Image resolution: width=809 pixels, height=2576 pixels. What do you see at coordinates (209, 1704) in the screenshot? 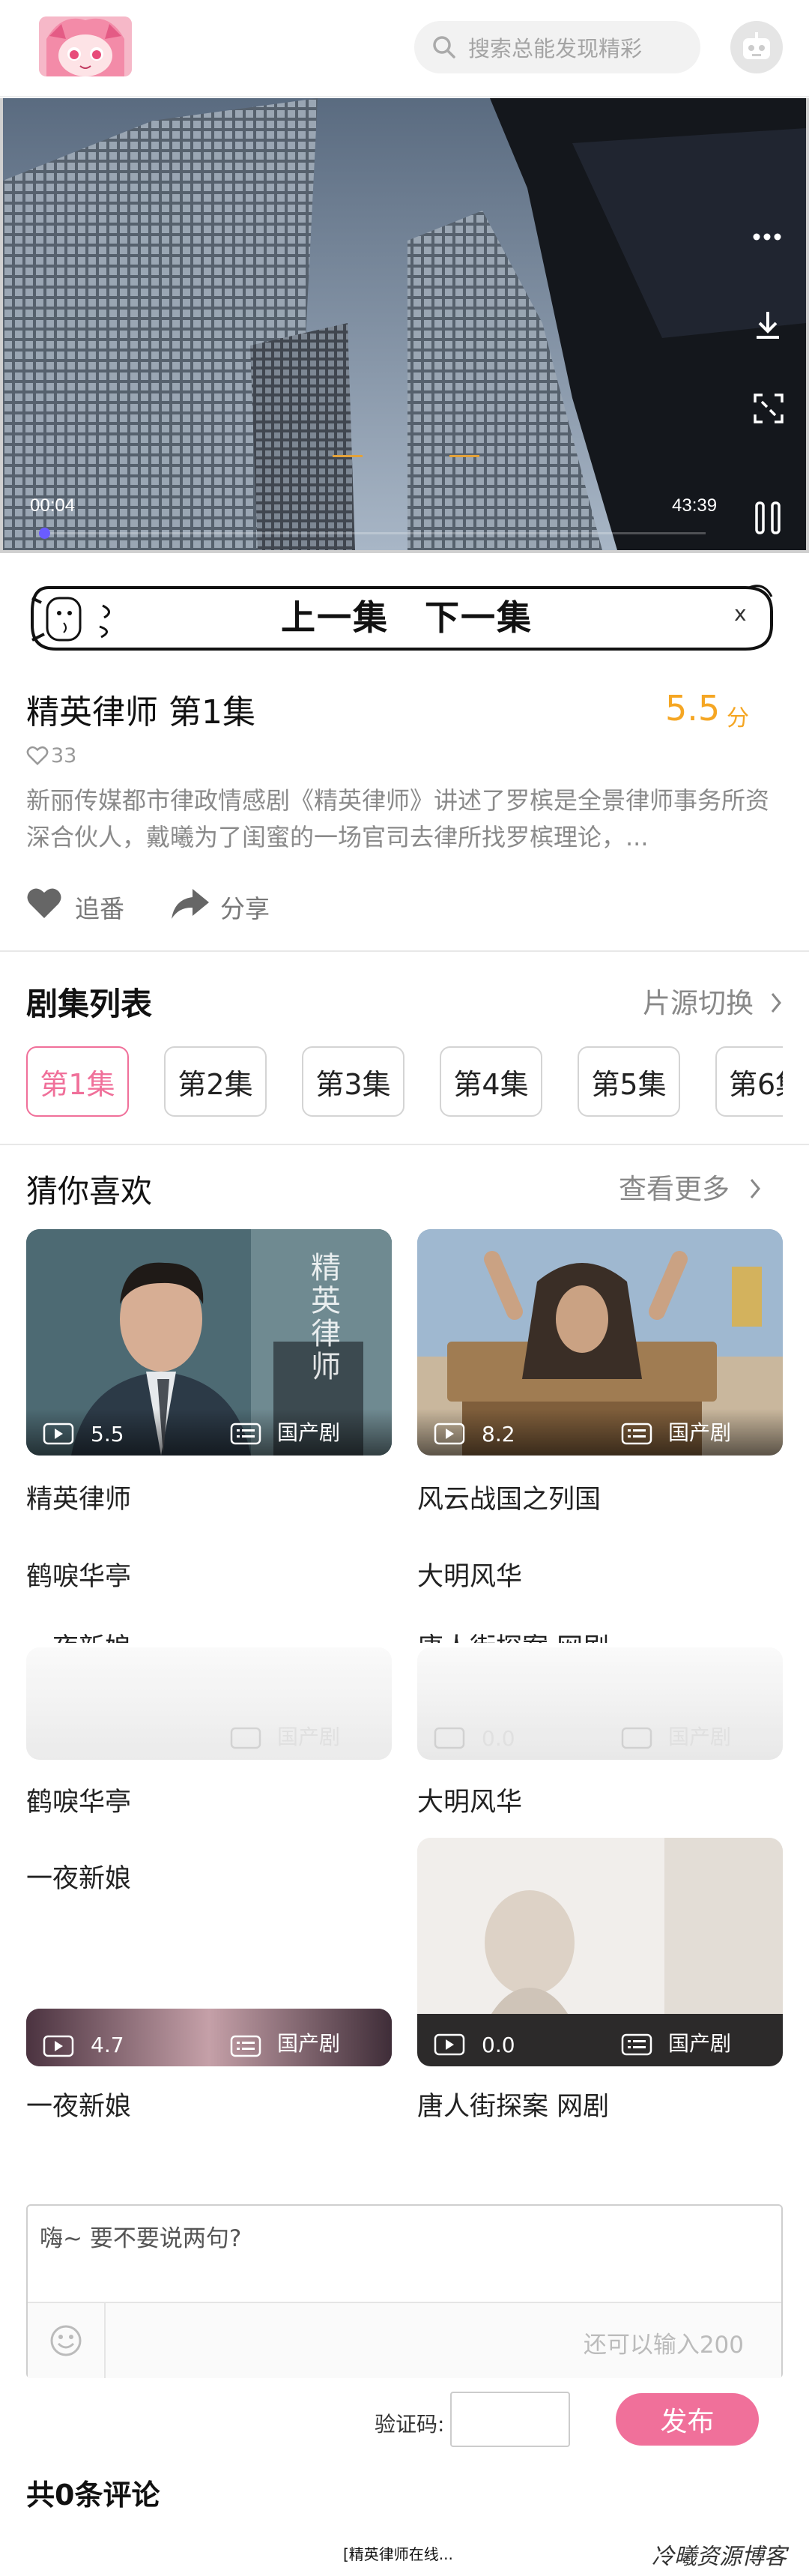
I see `video-card: 国产剧` at bounding box center [209, 1704].